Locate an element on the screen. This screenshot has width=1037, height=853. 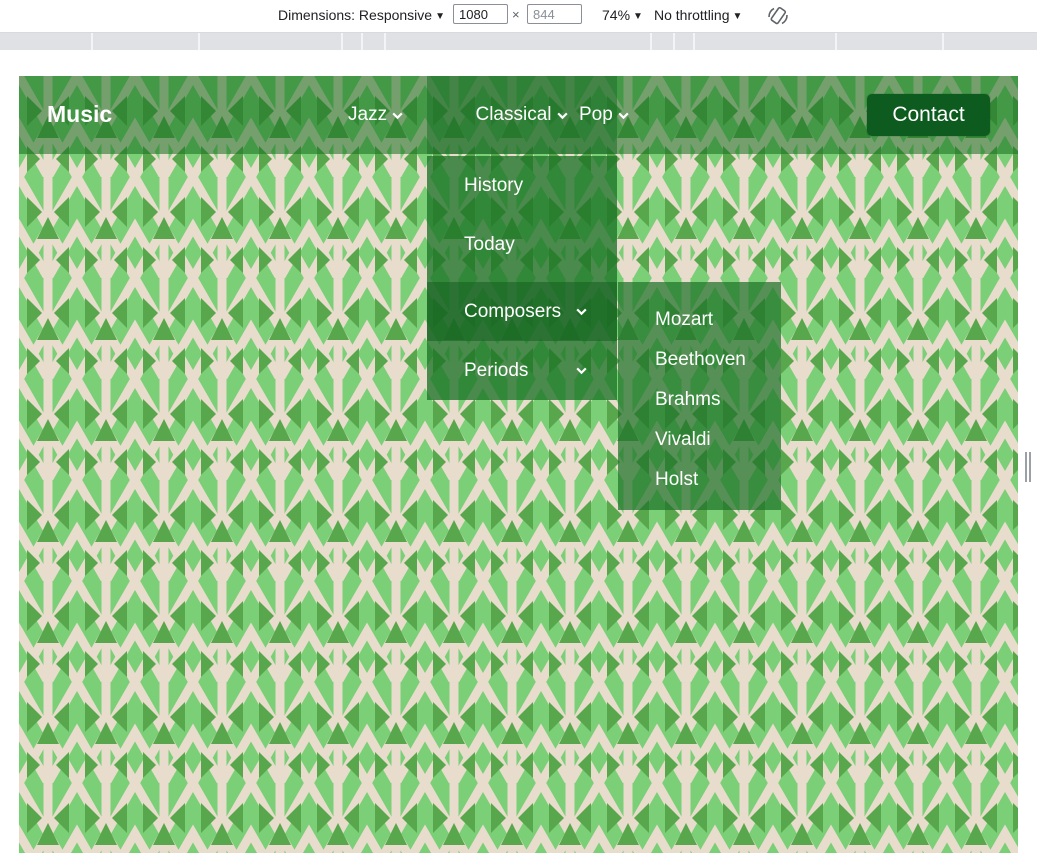
height-input is located at coordinates (554, 14).